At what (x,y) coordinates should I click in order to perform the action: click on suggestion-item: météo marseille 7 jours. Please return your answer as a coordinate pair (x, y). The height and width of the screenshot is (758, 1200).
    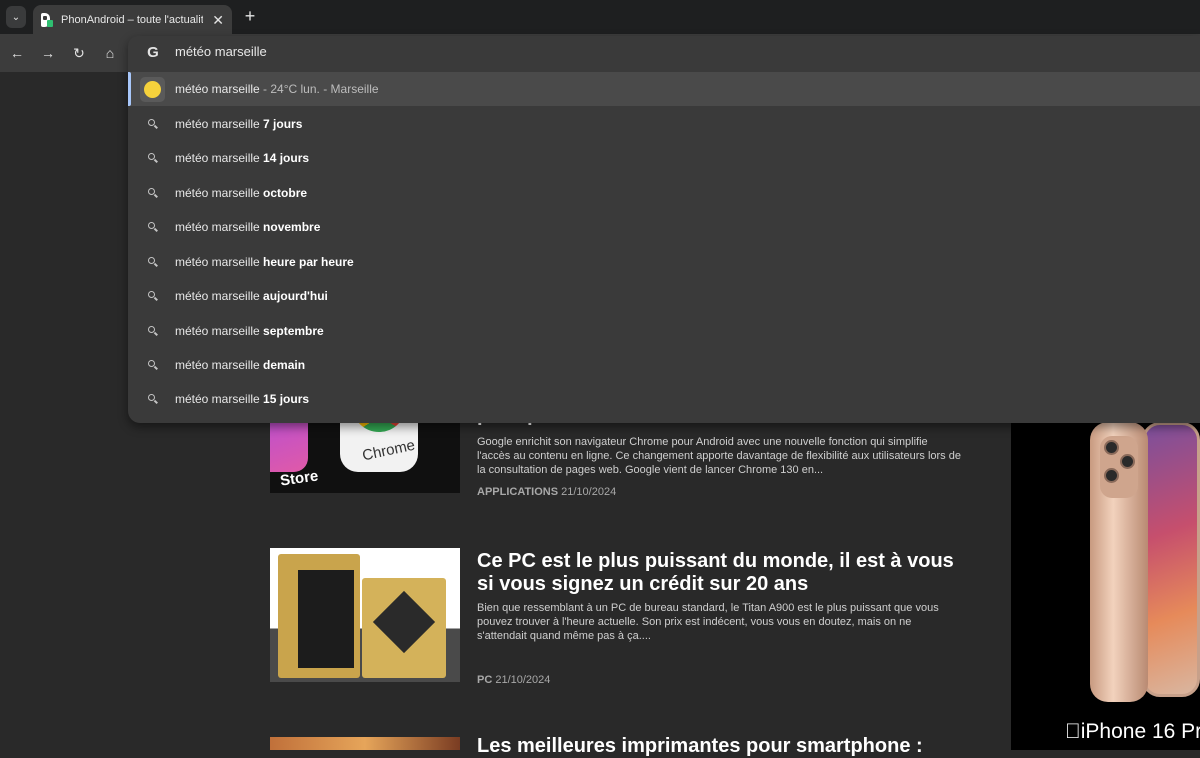
    Looking at the image, I should click on (664, 124).